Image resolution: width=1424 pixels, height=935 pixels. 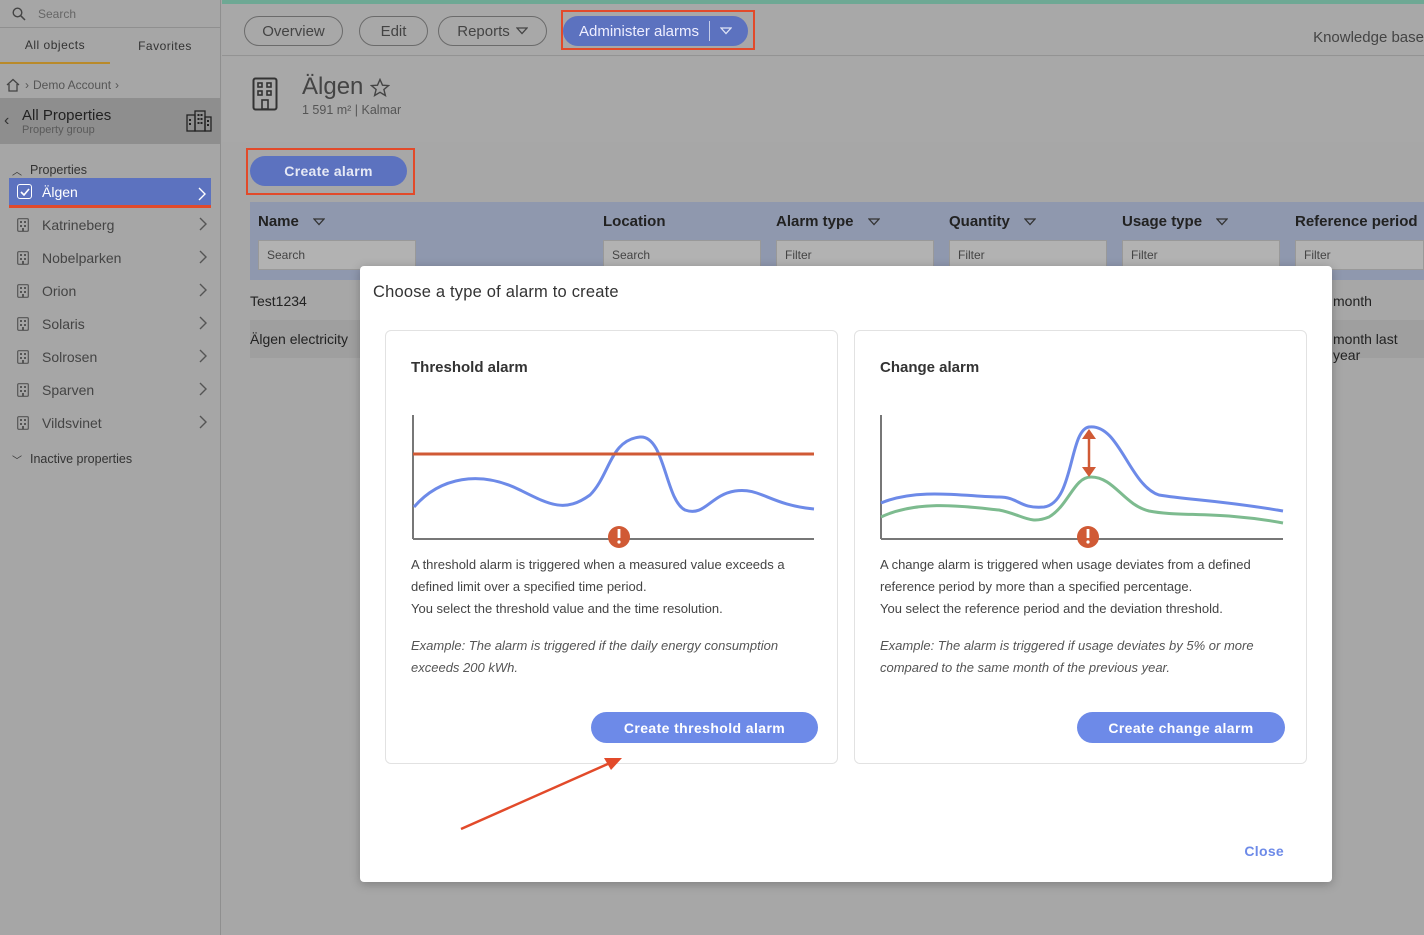 I want to click on column-usage-type: Usage type, so click(x=1175, y=221).